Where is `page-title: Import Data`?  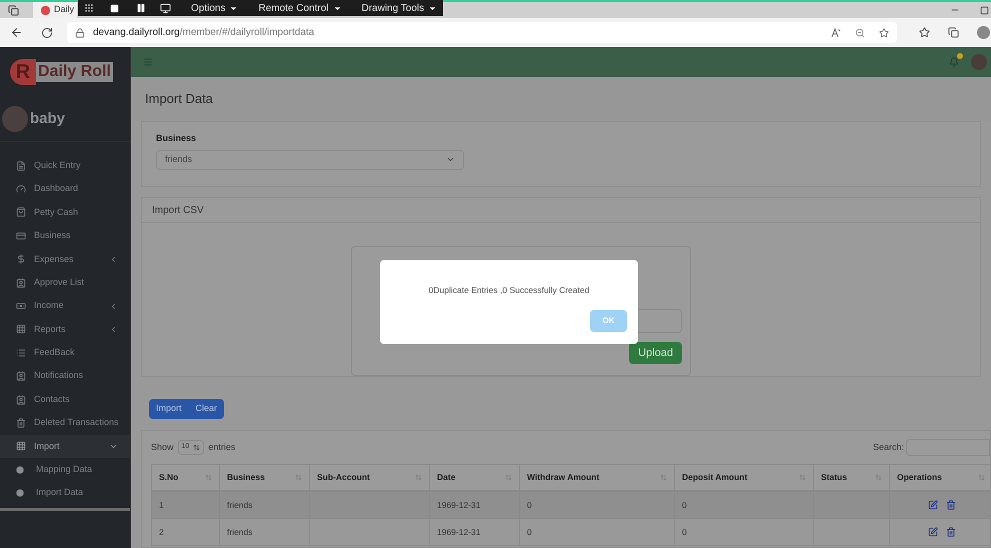 page-title: Import Data is located at coordinates (179, 99).